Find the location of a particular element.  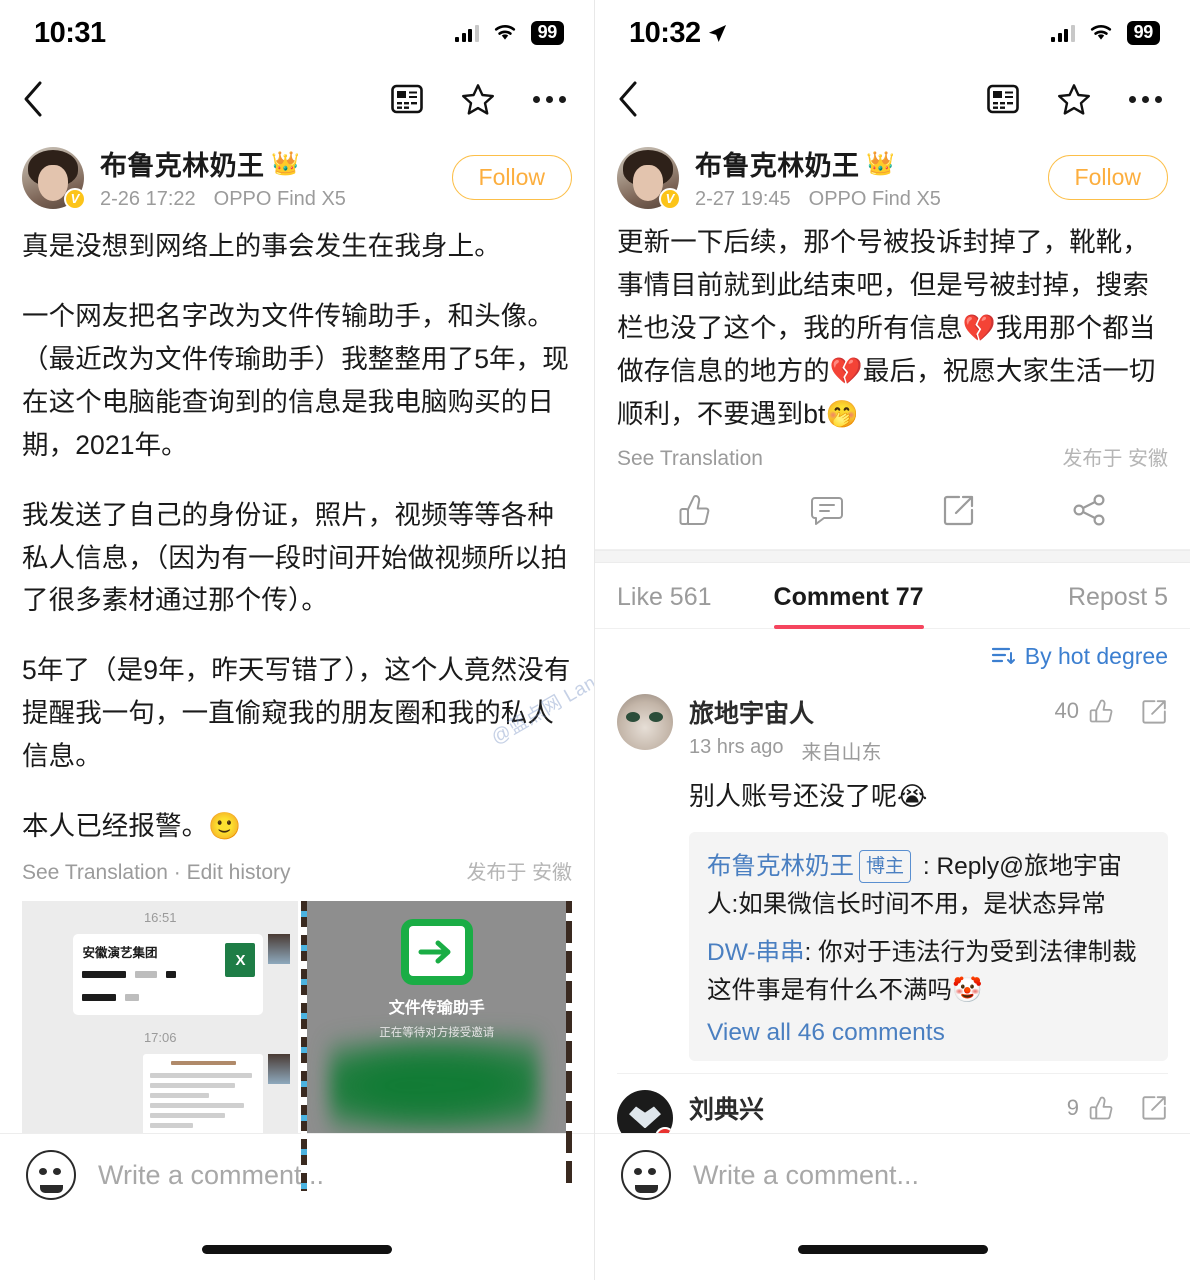

chat-message-row: 安徽演艺集团 X is located at coordinates (160, 977).